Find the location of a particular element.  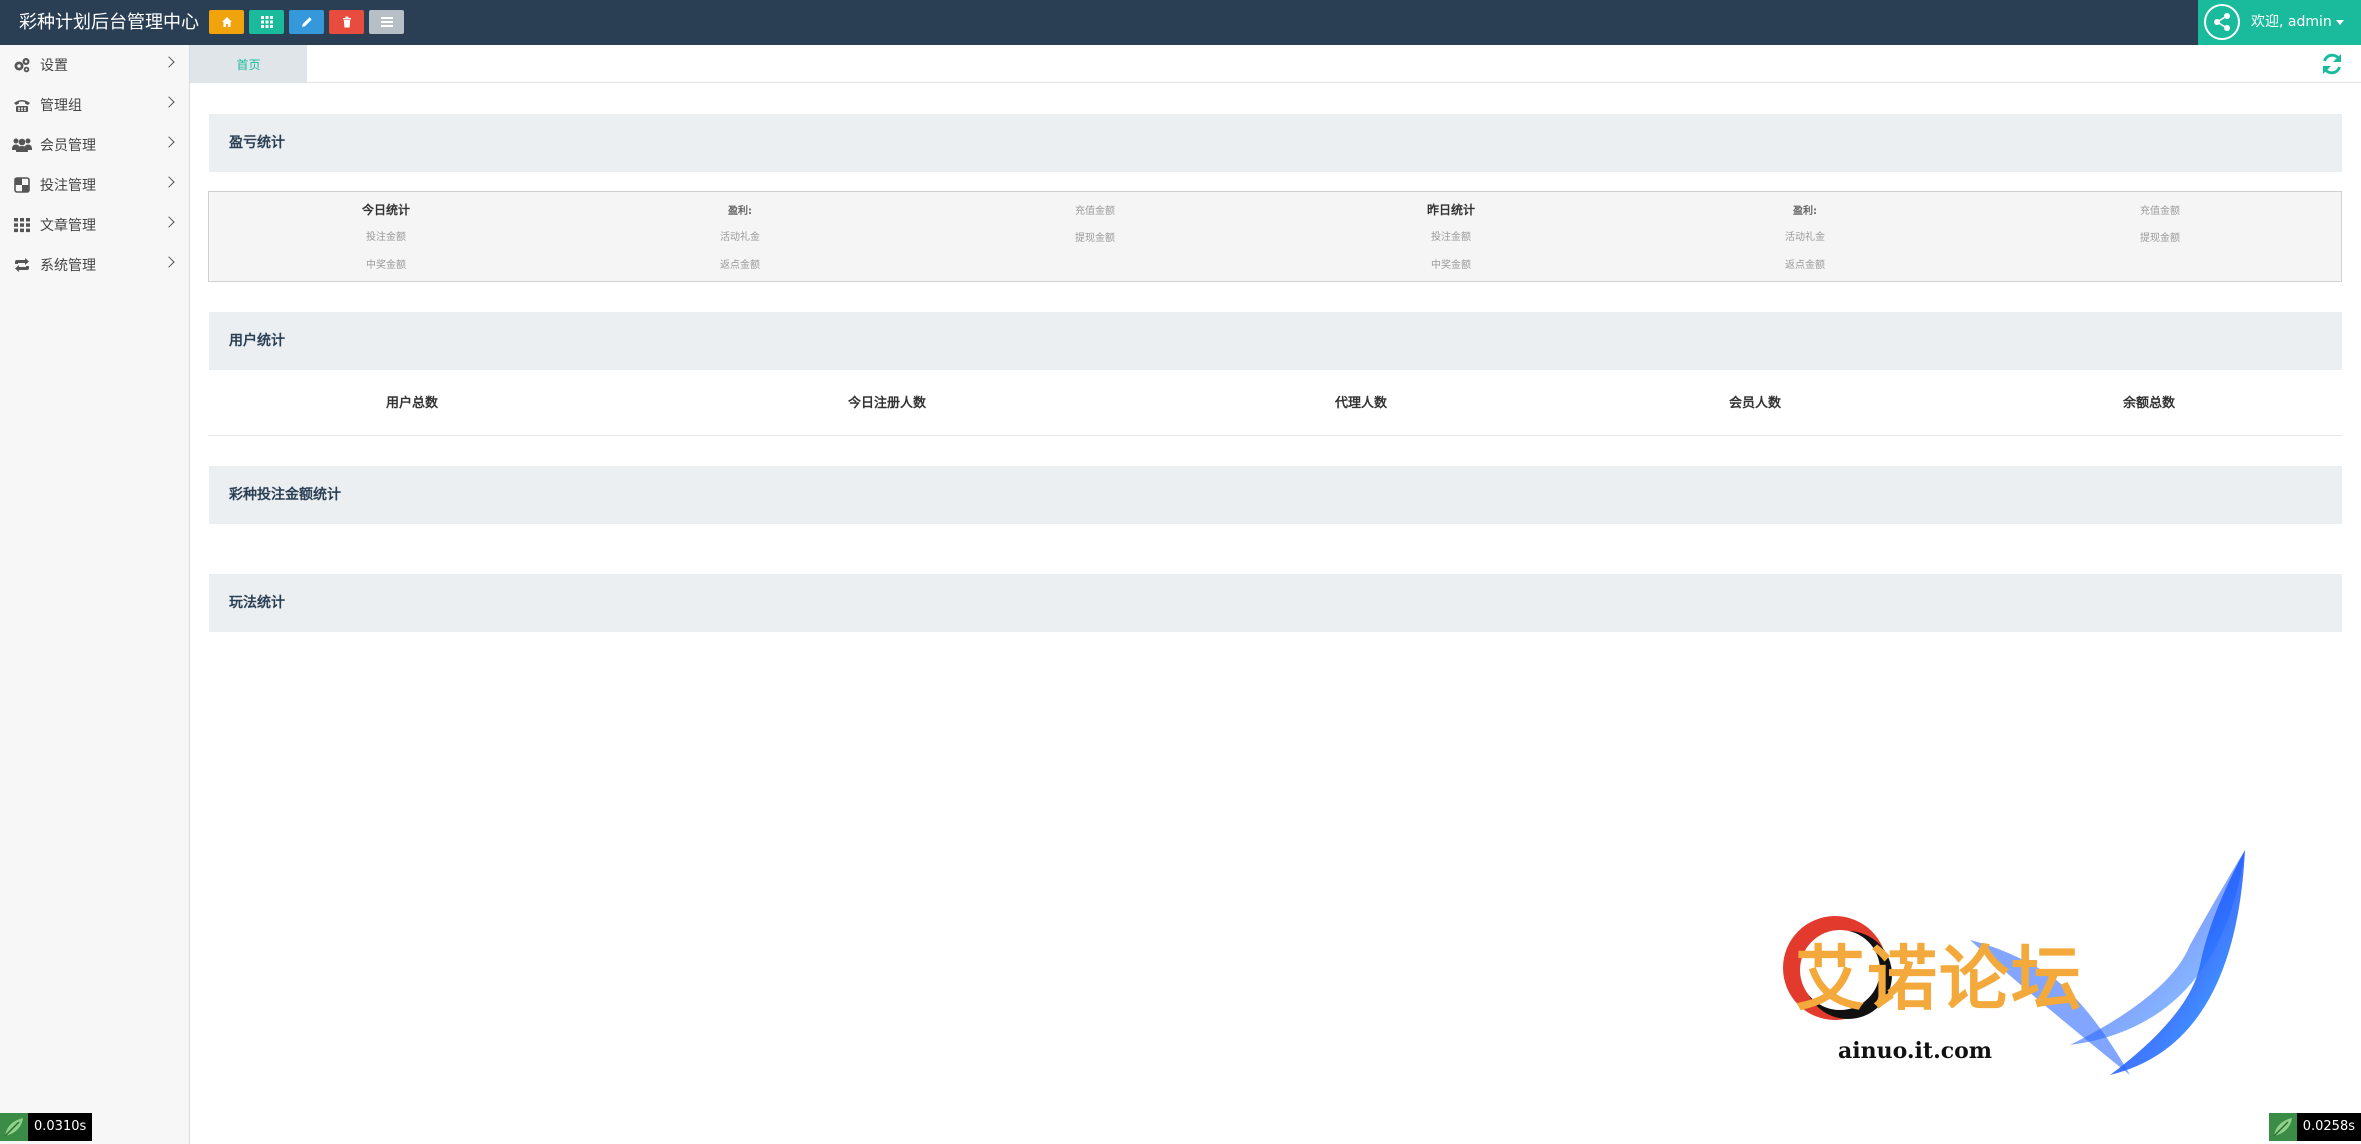

sidebar-item-bets: 投注管理 is located at coordinates (94, 185).